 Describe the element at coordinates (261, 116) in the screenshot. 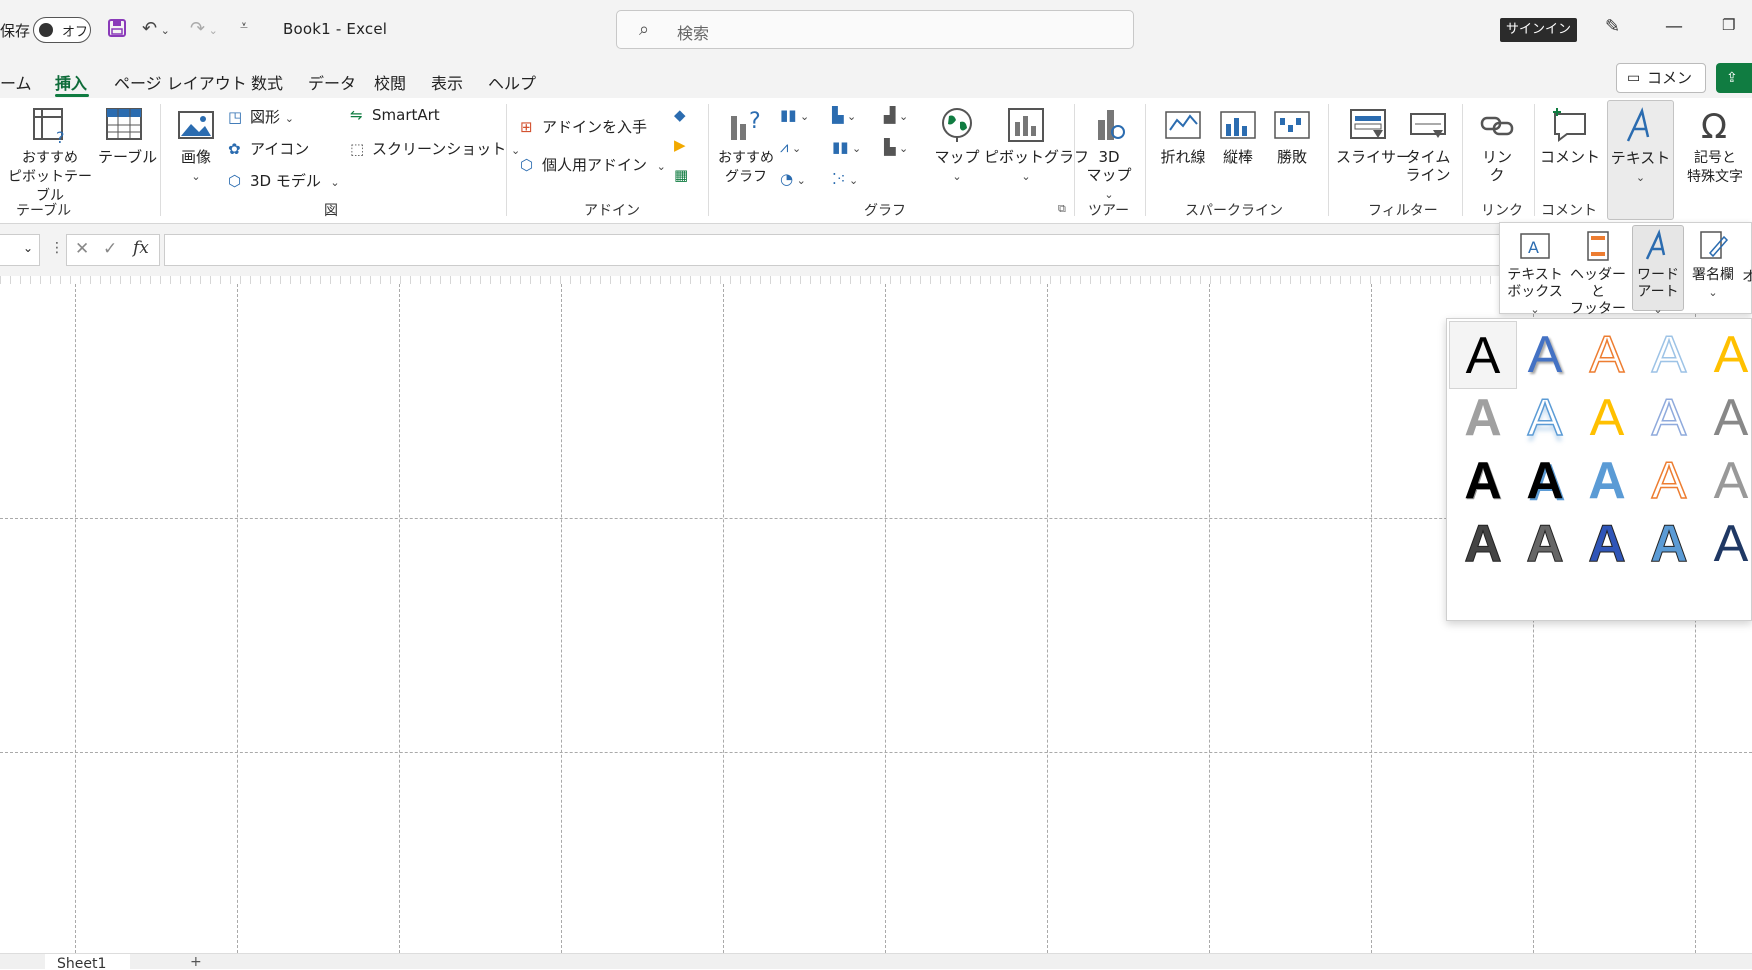

I see `shapes-button: ◳ 図形 ⌄` at that location.